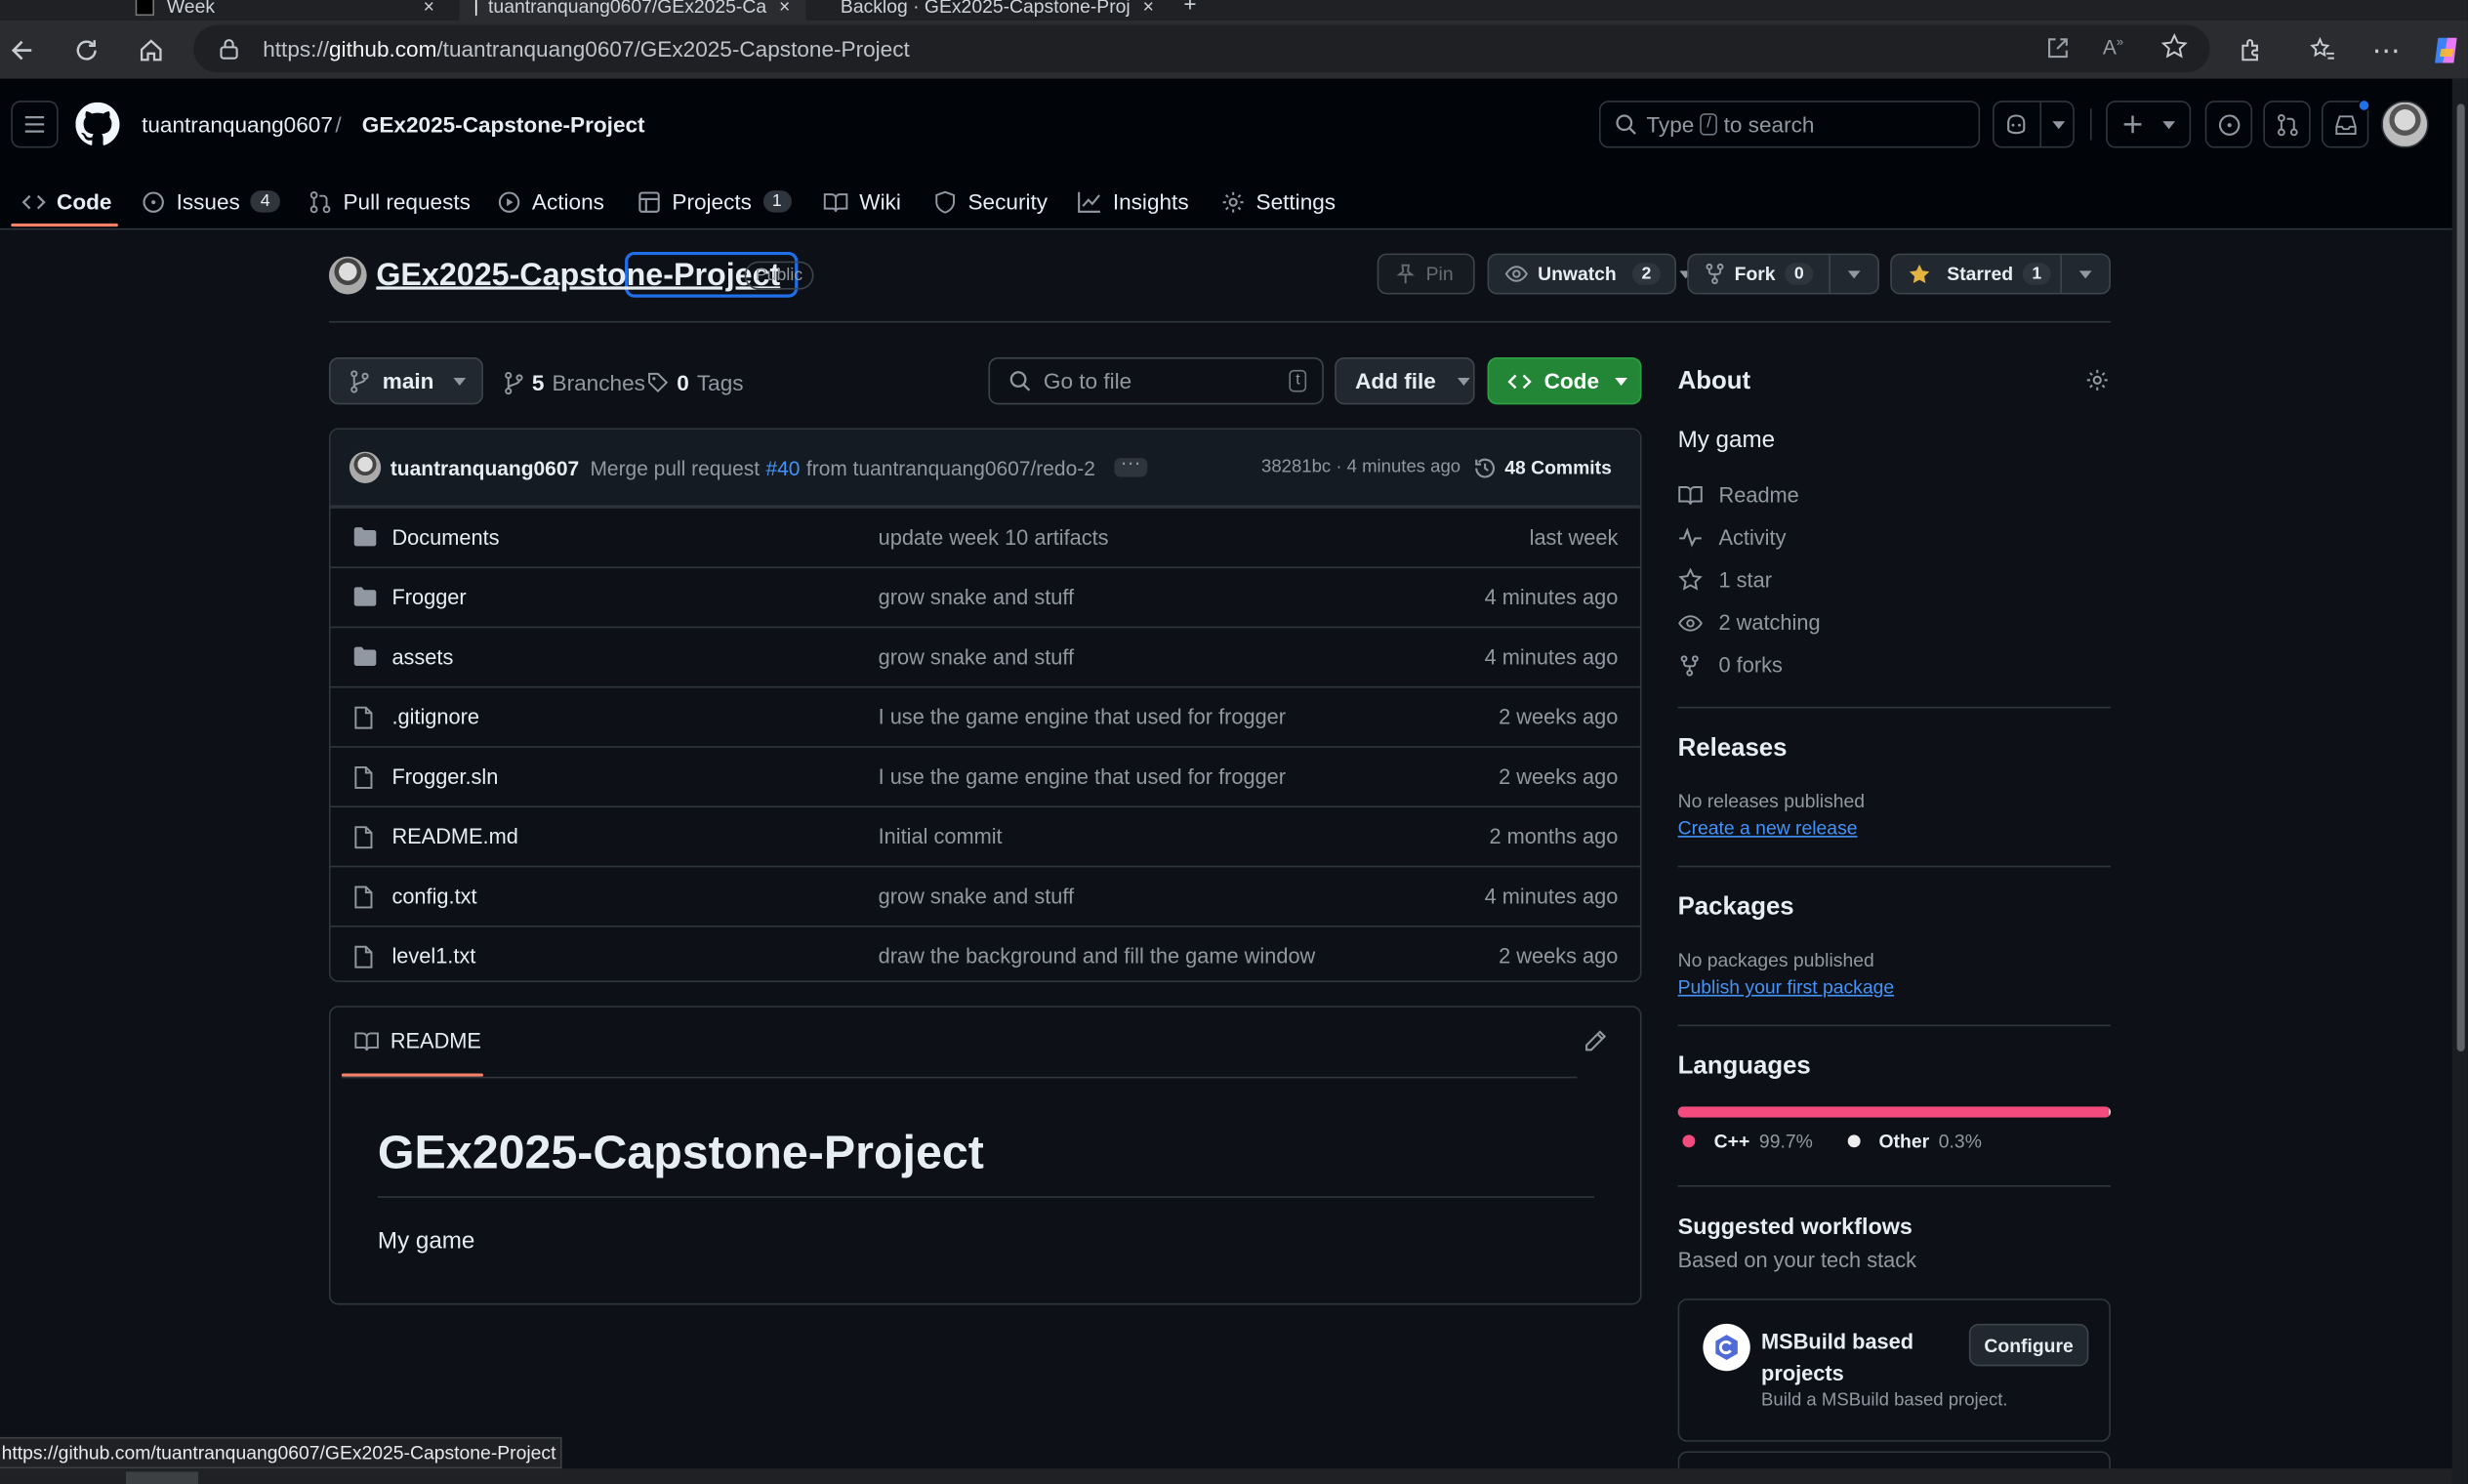 This screenshot has width=2468, height=1484. What do you see at coordinates (1736, 909) in the screenshot?
I see `packages-heading: Packages` at bounding box center [1736, 909].